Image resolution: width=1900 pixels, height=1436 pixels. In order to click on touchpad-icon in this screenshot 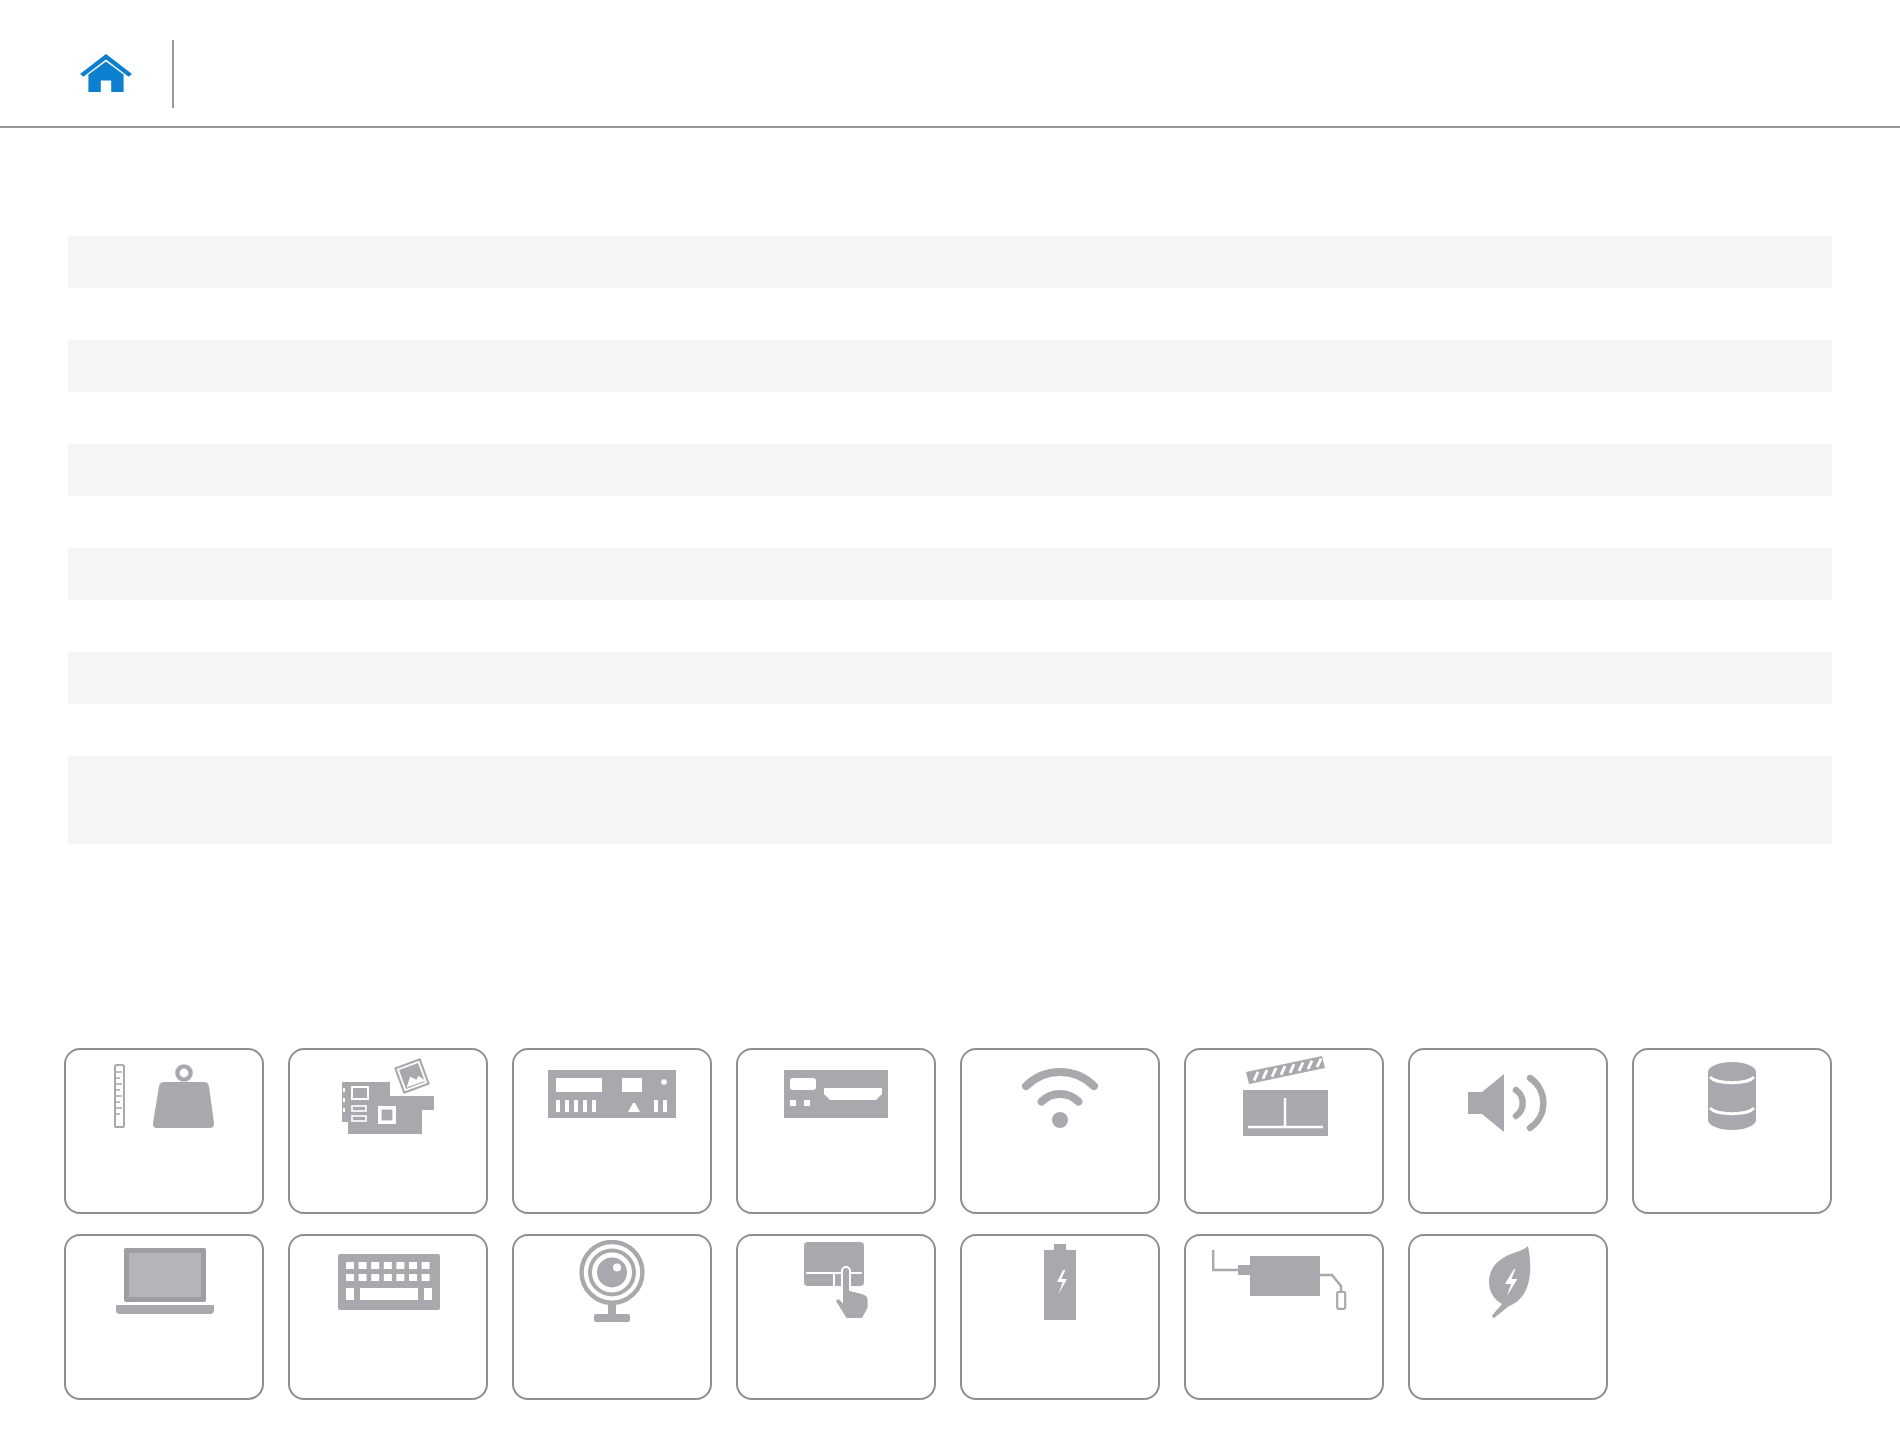, I will do `click(836, 1280)`.